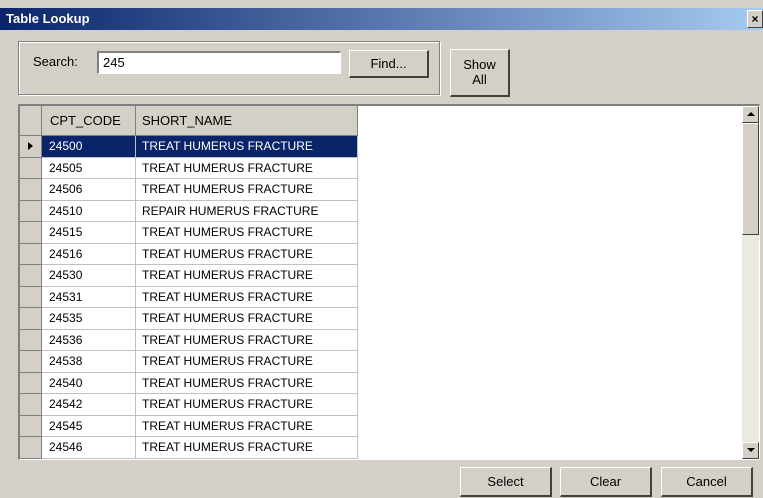  What do you see at coordinates (707, 482) in the screenshot?
I see `cancel-button: Cancel` at bounding box center [707, 482].